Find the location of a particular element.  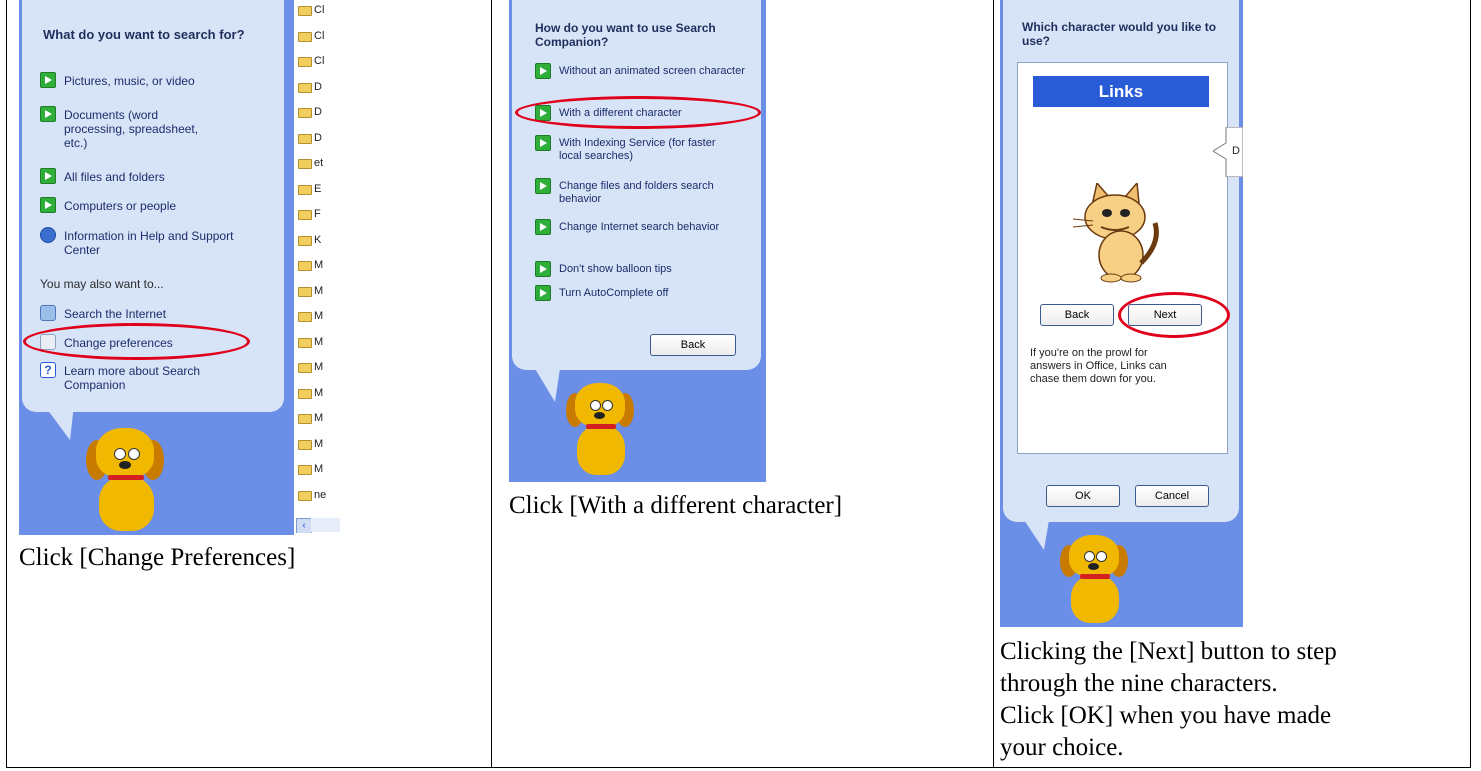

option-no-balloon-tips: Don't show balloon tips is located at coordinates (654, 269).